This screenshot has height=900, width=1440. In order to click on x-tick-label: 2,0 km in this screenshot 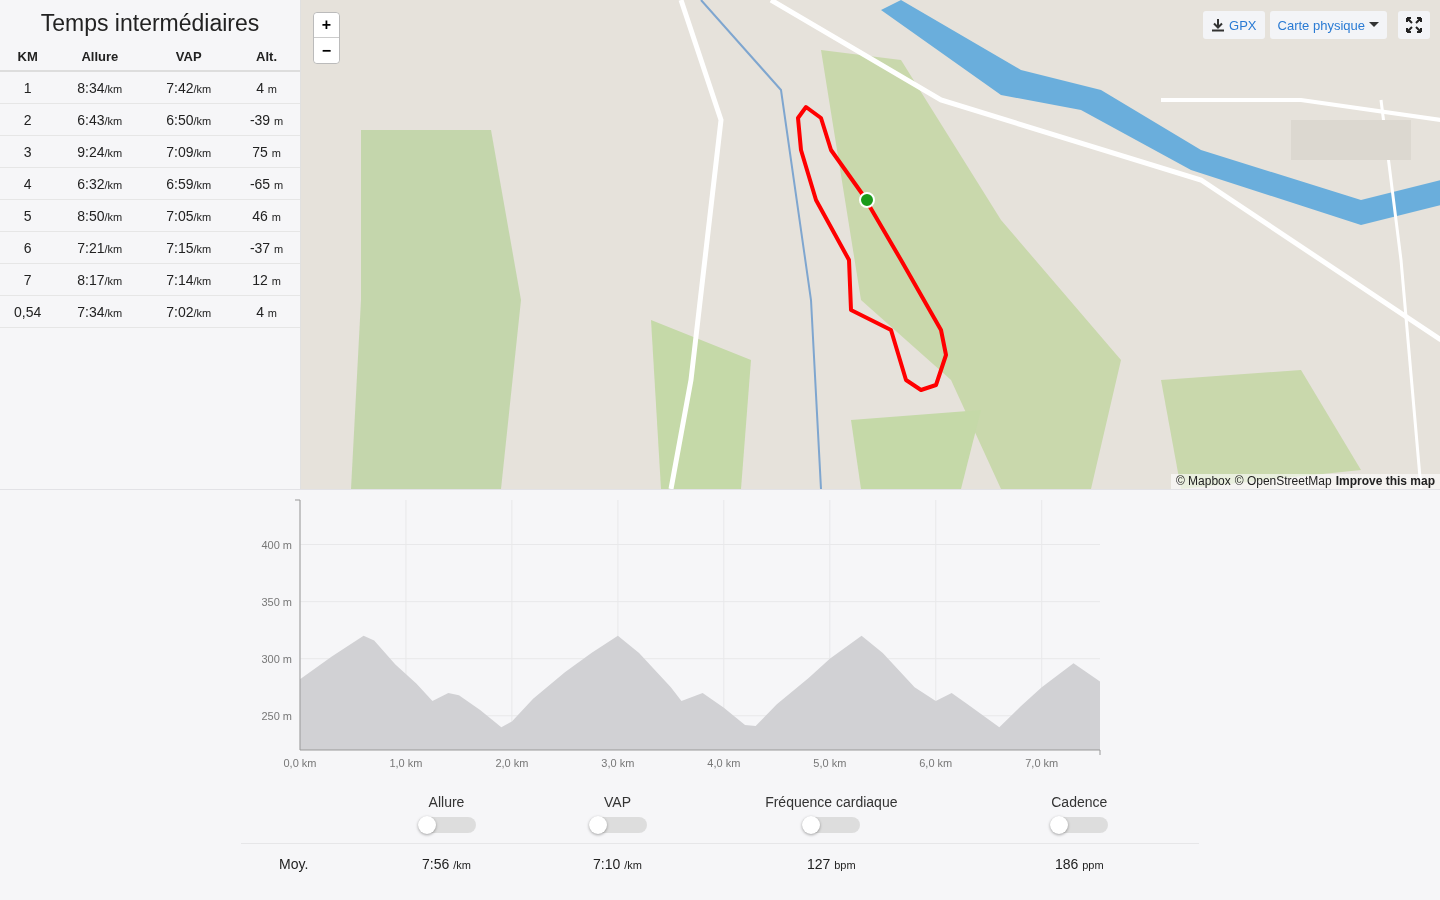, I will do `click(512, 763)`.